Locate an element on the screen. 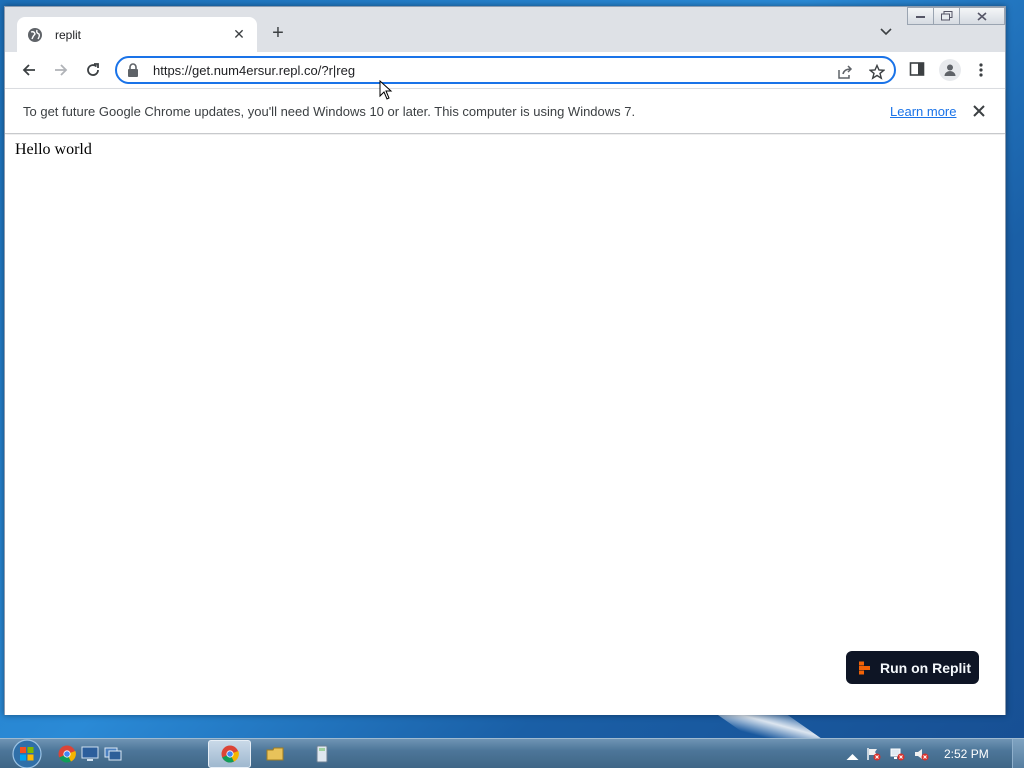  tab-close-icon: ✕ is located at coordinates (239, 34).